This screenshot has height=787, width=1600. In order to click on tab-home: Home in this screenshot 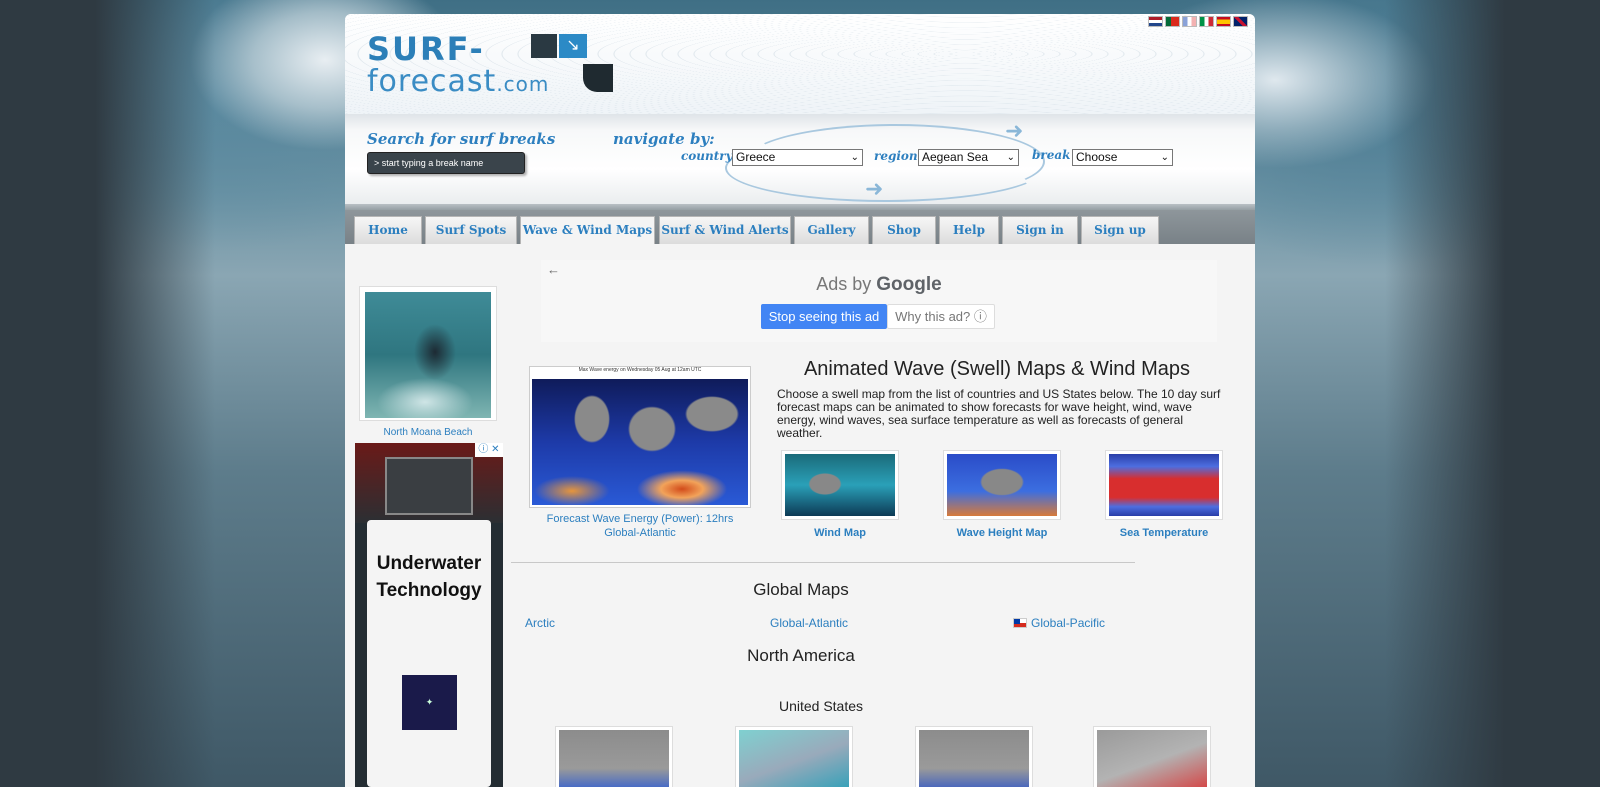, I will do `click(388, 230)`.